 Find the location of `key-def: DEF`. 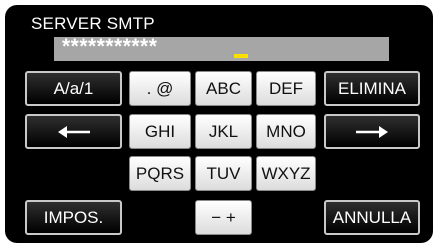

key-def: DEF is located at coordinates (286, 88).